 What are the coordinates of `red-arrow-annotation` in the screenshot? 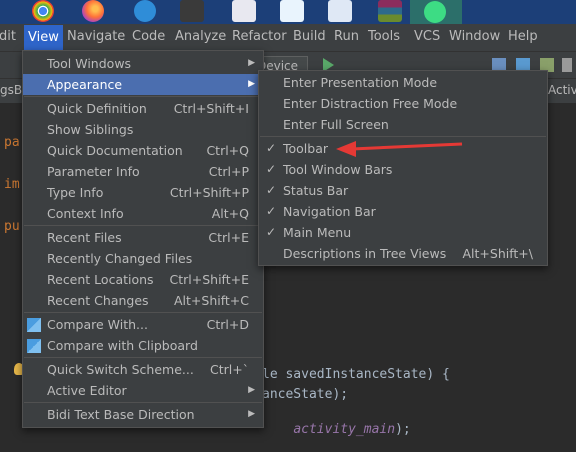 It's located at (399, 149).